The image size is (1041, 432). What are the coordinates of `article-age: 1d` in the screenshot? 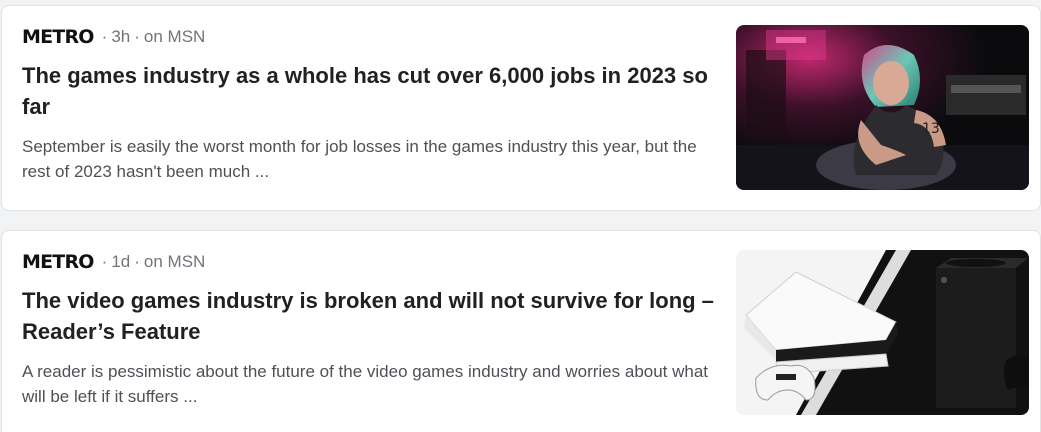 It's located at (121, 261).